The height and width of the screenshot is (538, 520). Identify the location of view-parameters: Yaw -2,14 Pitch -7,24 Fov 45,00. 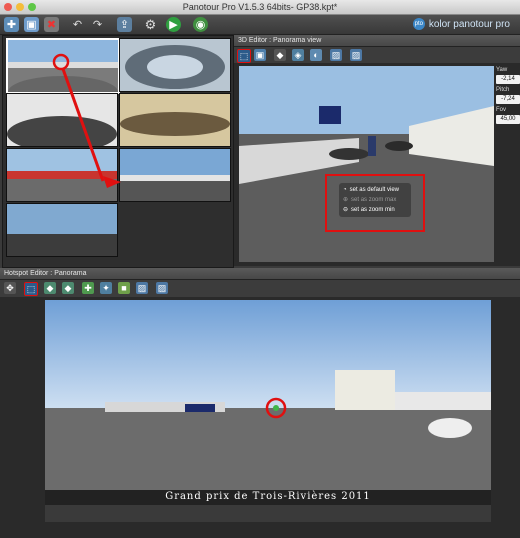
(508, 96).